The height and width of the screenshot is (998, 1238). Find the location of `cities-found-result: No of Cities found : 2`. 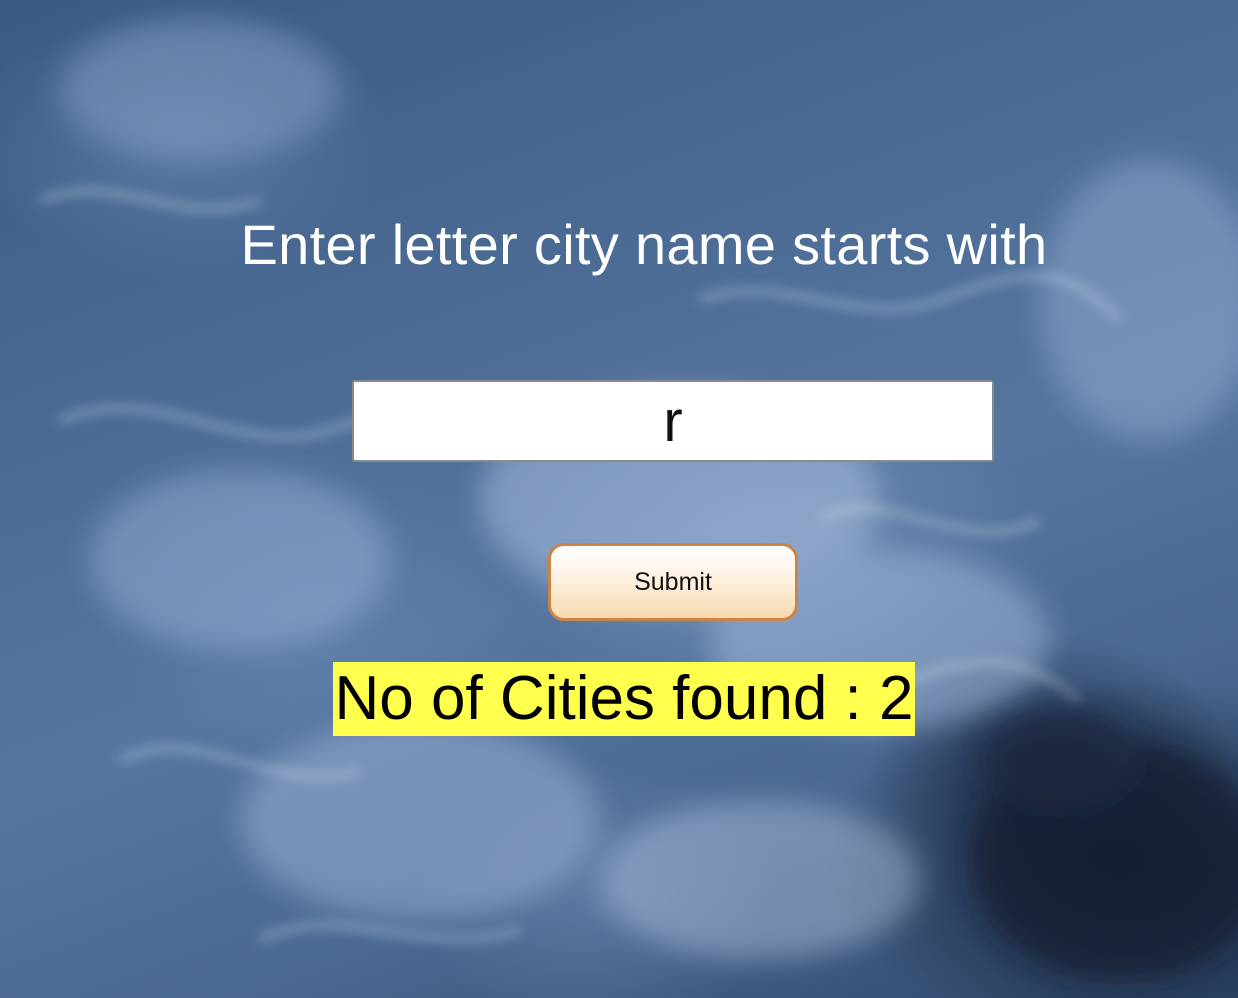

cities-found-result: No of Cities found : 2 is located at coordinates (624, 699).